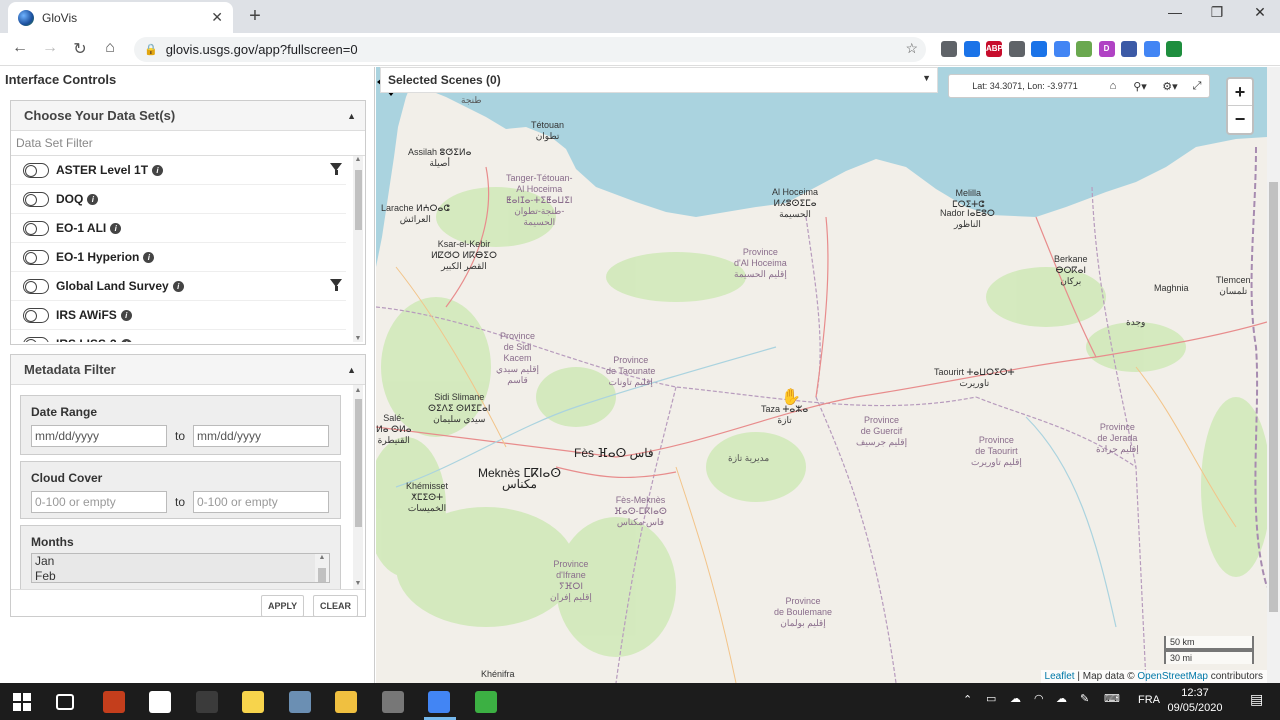 This screenshot has height=720, width=1280. What do you see at coordinates (180, 575) in the screenshot?
I see `month-option: Feb` at bounding box center [180, 575].